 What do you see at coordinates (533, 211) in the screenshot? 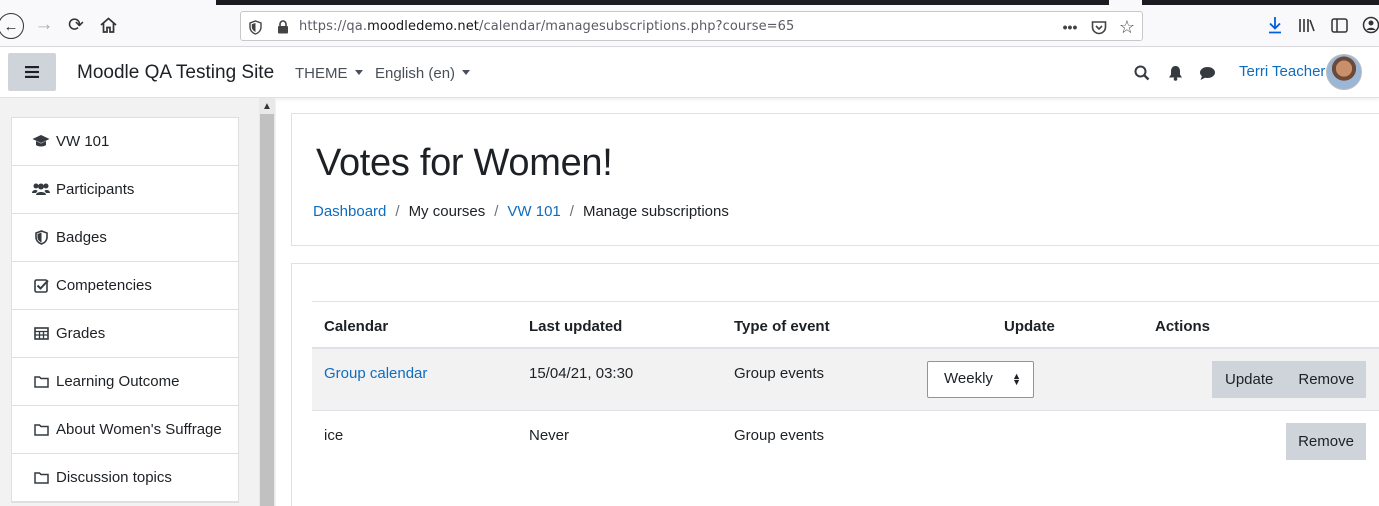
I see `breadcrumb-course: VW 101` at bounding box center [533, 211].